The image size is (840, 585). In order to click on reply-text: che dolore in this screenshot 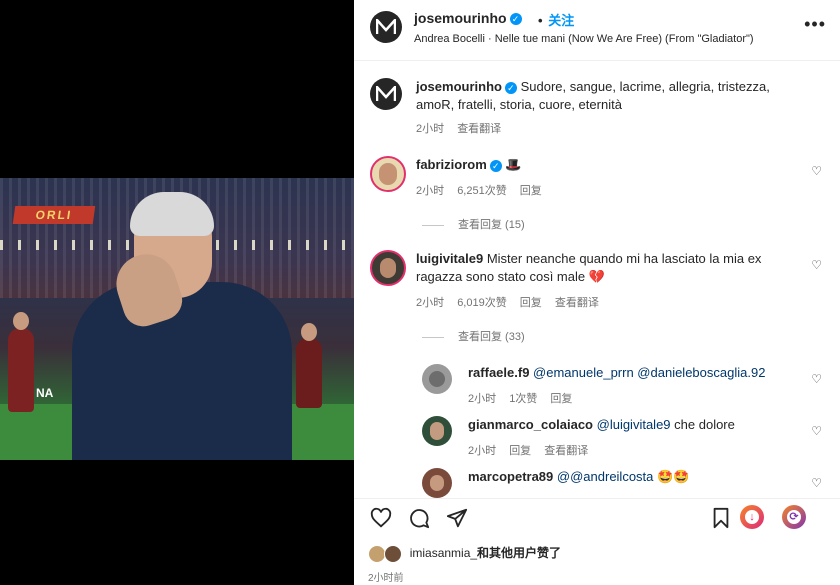, I will do `click(704, 424)`.